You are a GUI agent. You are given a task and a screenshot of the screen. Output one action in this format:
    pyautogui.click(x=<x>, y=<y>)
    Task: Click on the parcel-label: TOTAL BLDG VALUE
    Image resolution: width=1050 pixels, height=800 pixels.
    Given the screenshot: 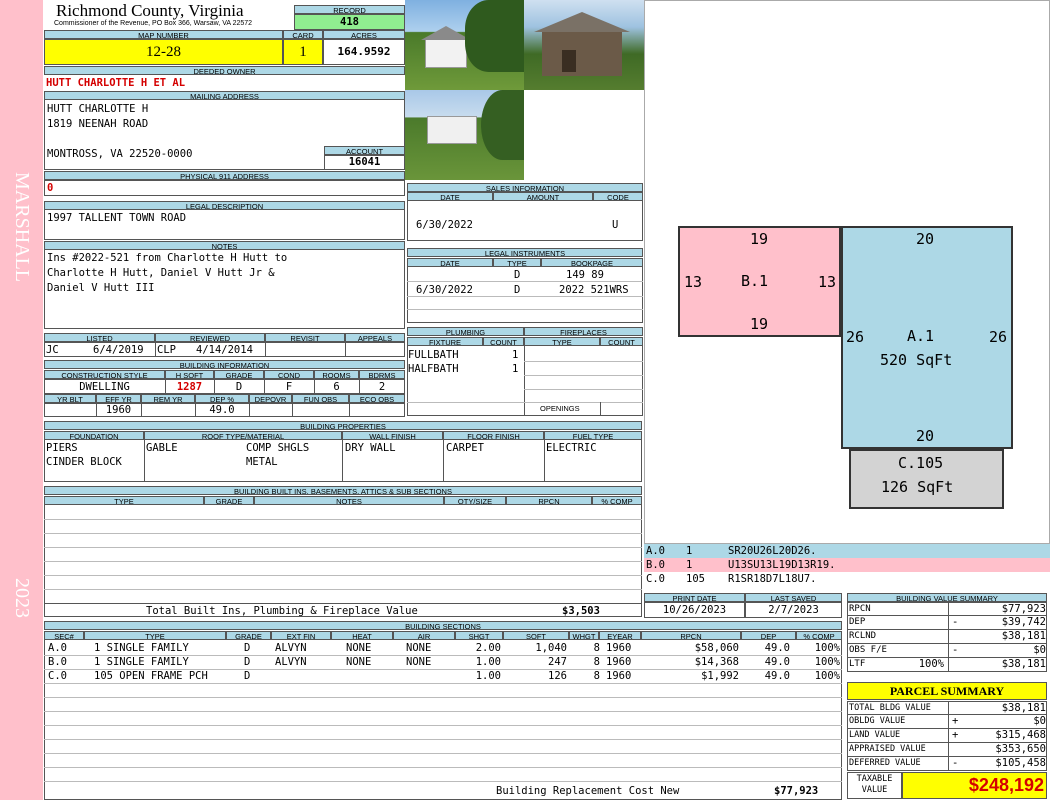 What is the action you would take?
    pyautogui.click(x=890, y=708)
    